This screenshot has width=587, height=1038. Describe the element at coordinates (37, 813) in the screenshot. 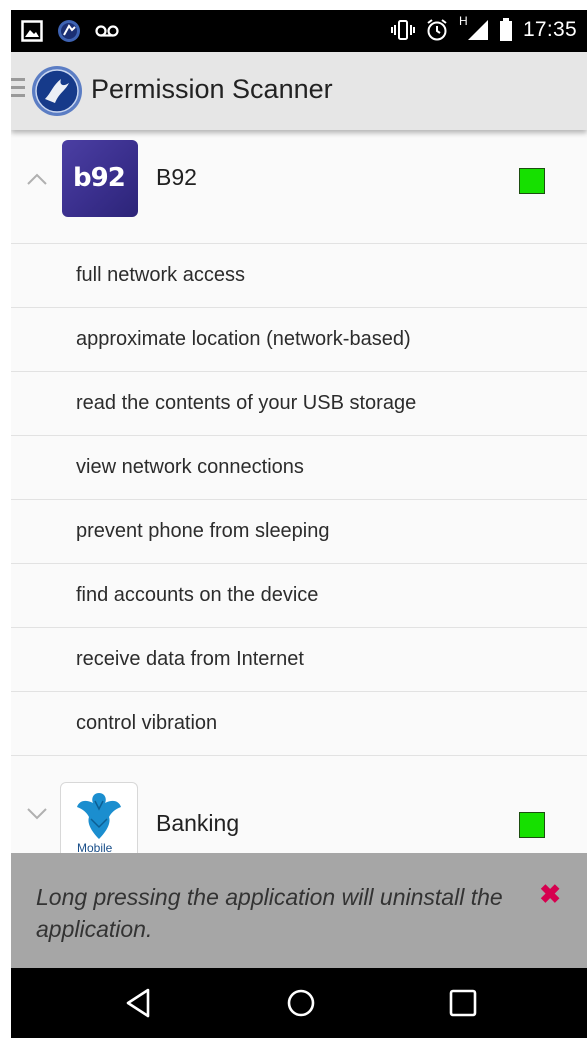

I see `chevron-down-icon` at that location.